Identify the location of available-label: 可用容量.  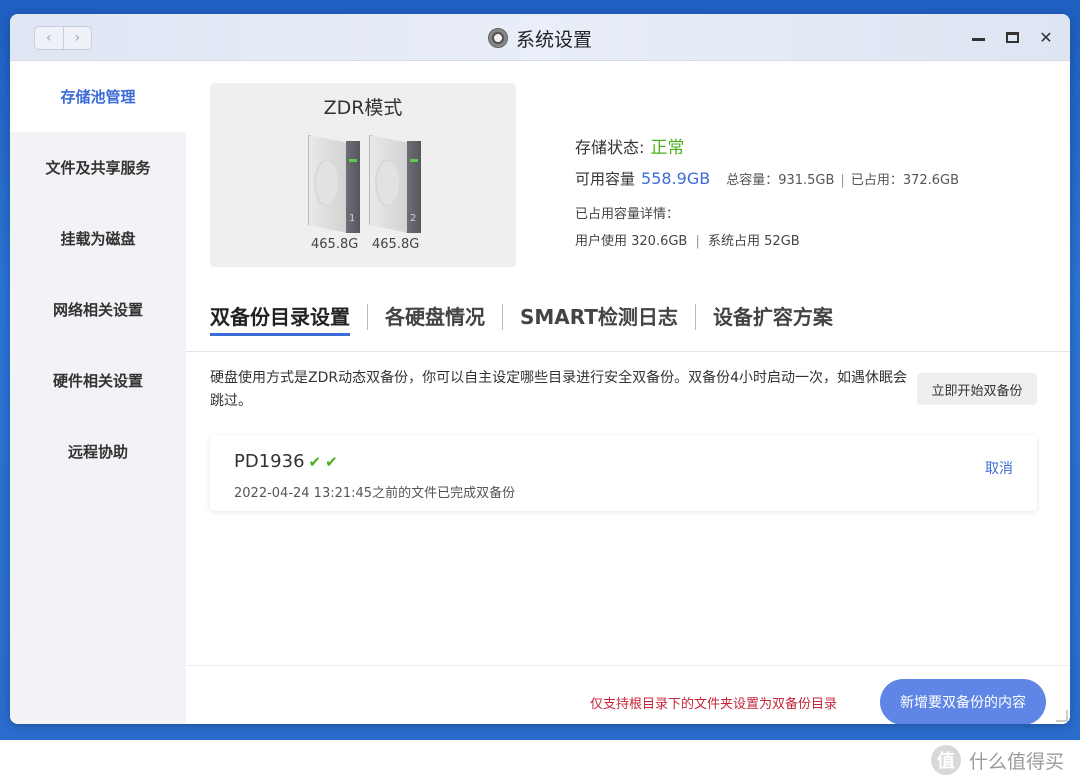
(605, 179).